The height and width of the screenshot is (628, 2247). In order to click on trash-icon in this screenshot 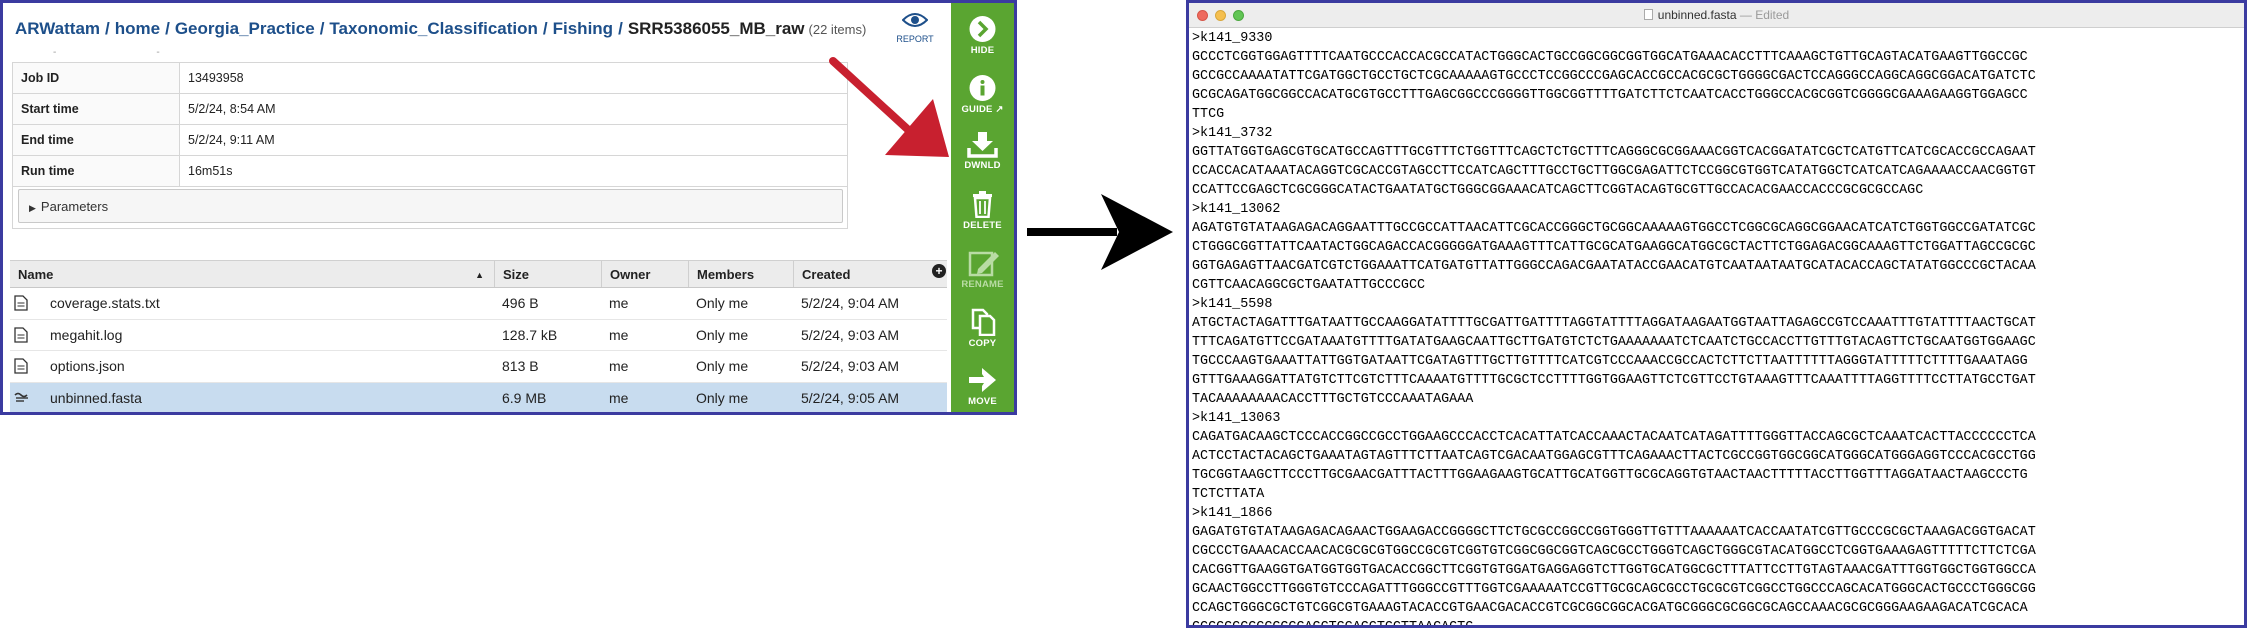, I will do `click(982, 204)`.